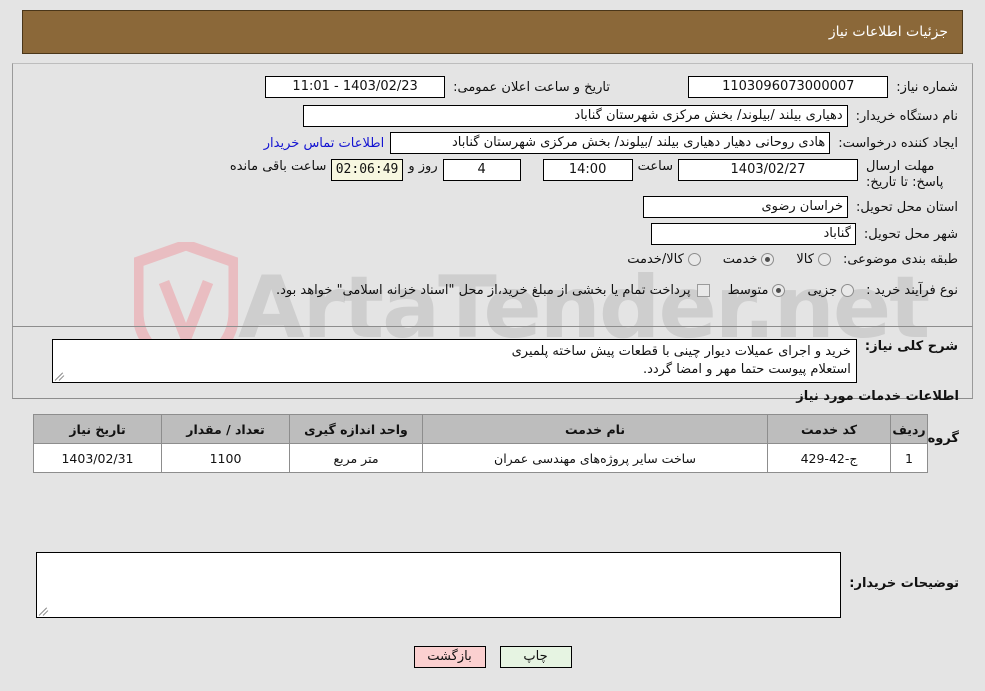 The image size is (985, 691). What do you see at coordinates (822, 290) in the screenshot?
I see `purchase-type-option-jozi-label: جزیی` at bounding box center [822, 290].